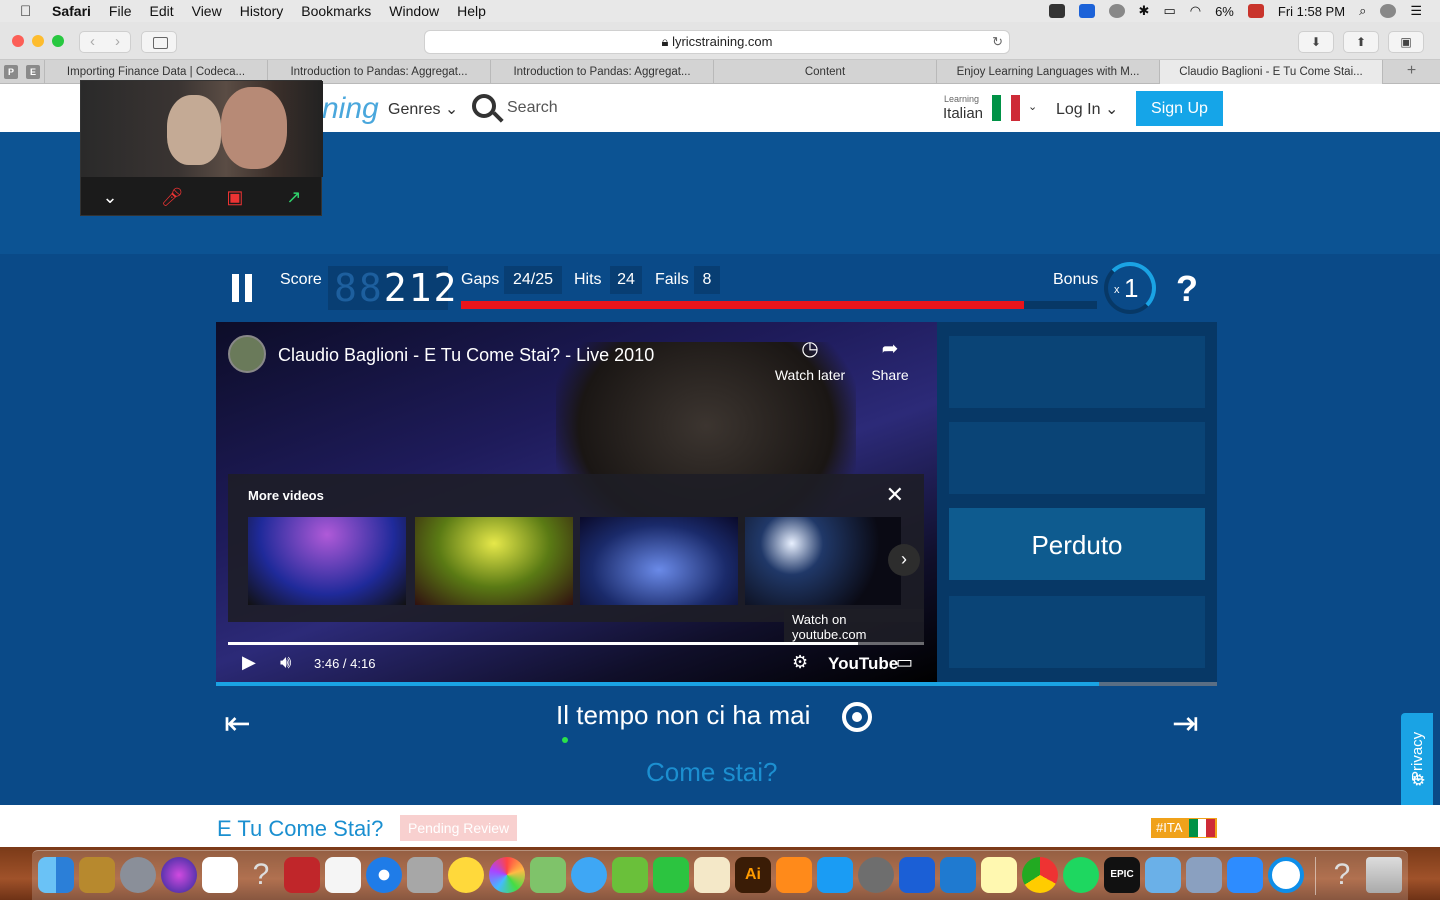 Image resolution: width=1440 pixels, height=900 pixels. What do you see at coordinates (243, 288) in the screenshot?
I see `pause-button` at bounding box center [243, 288].